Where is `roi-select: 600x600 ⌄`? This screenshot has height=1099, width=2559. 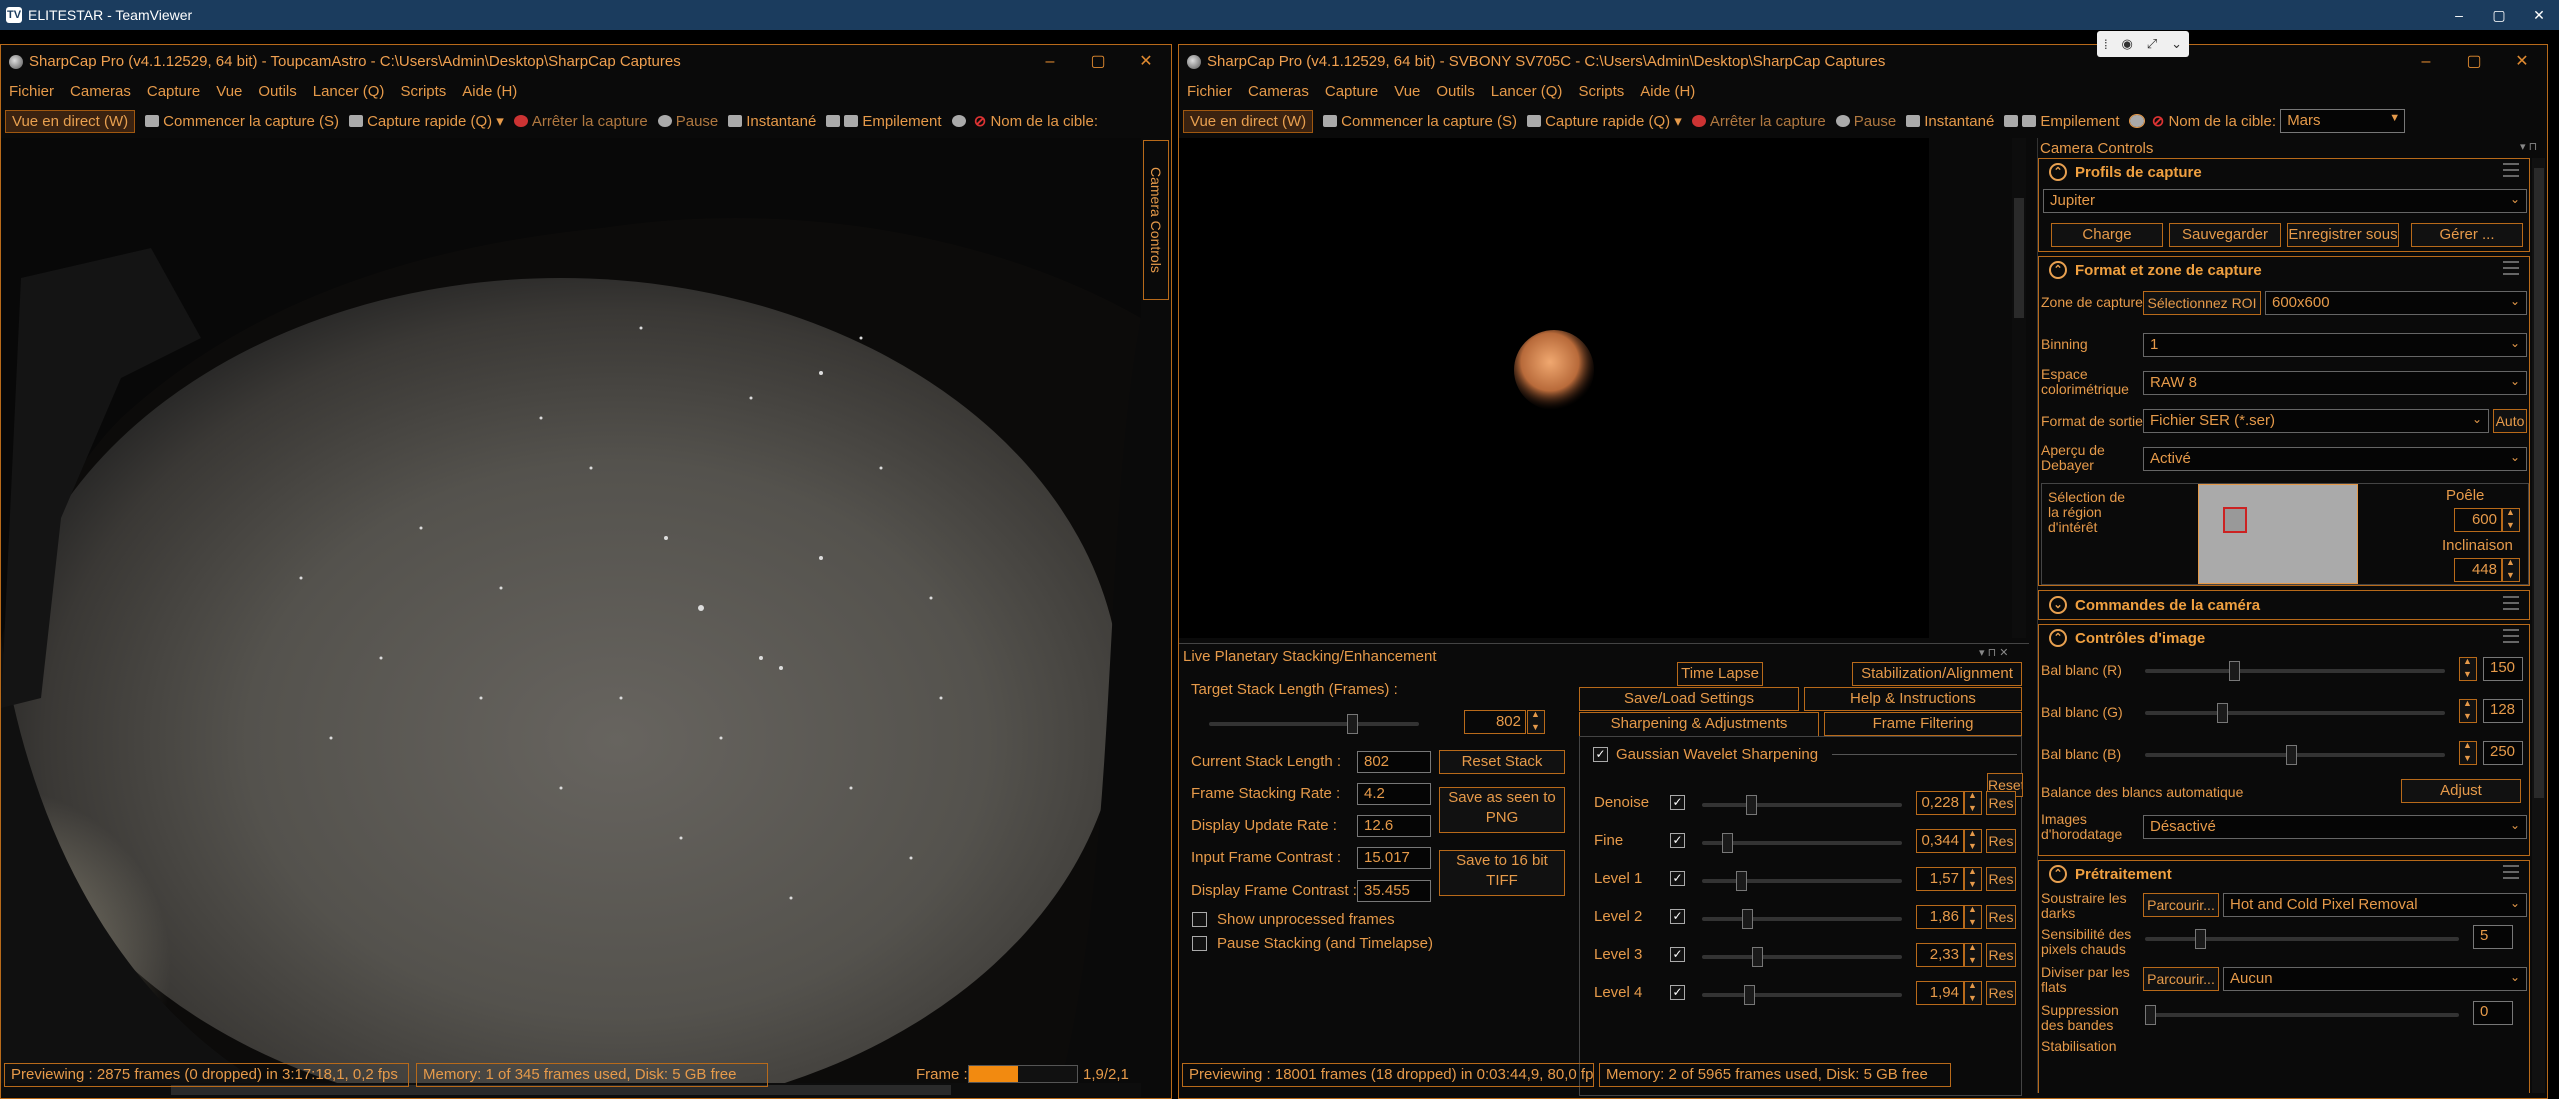 roi-select: 600x600 ⌄ is located at coordinates (2396, 303).